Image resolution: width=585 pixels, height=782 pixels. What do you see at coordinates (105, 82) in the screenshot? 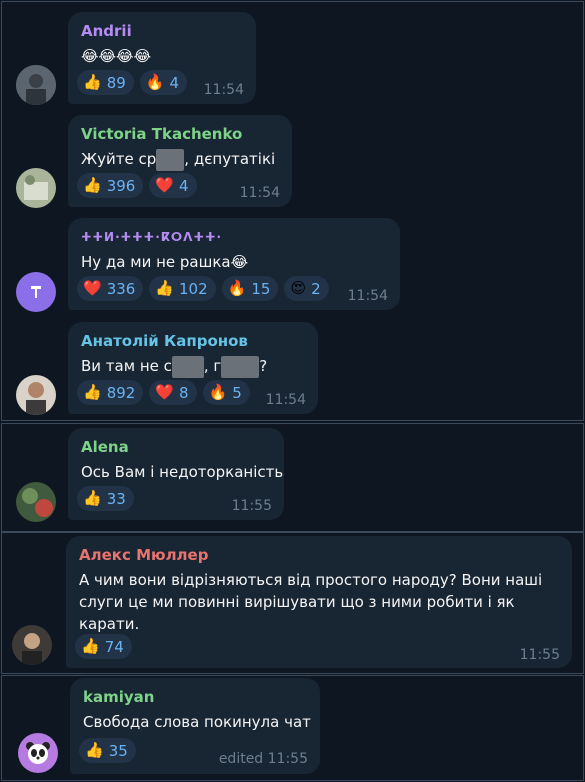
I see `reaction-thumbs-up: 👍 89` at bounding box center [105, 82].